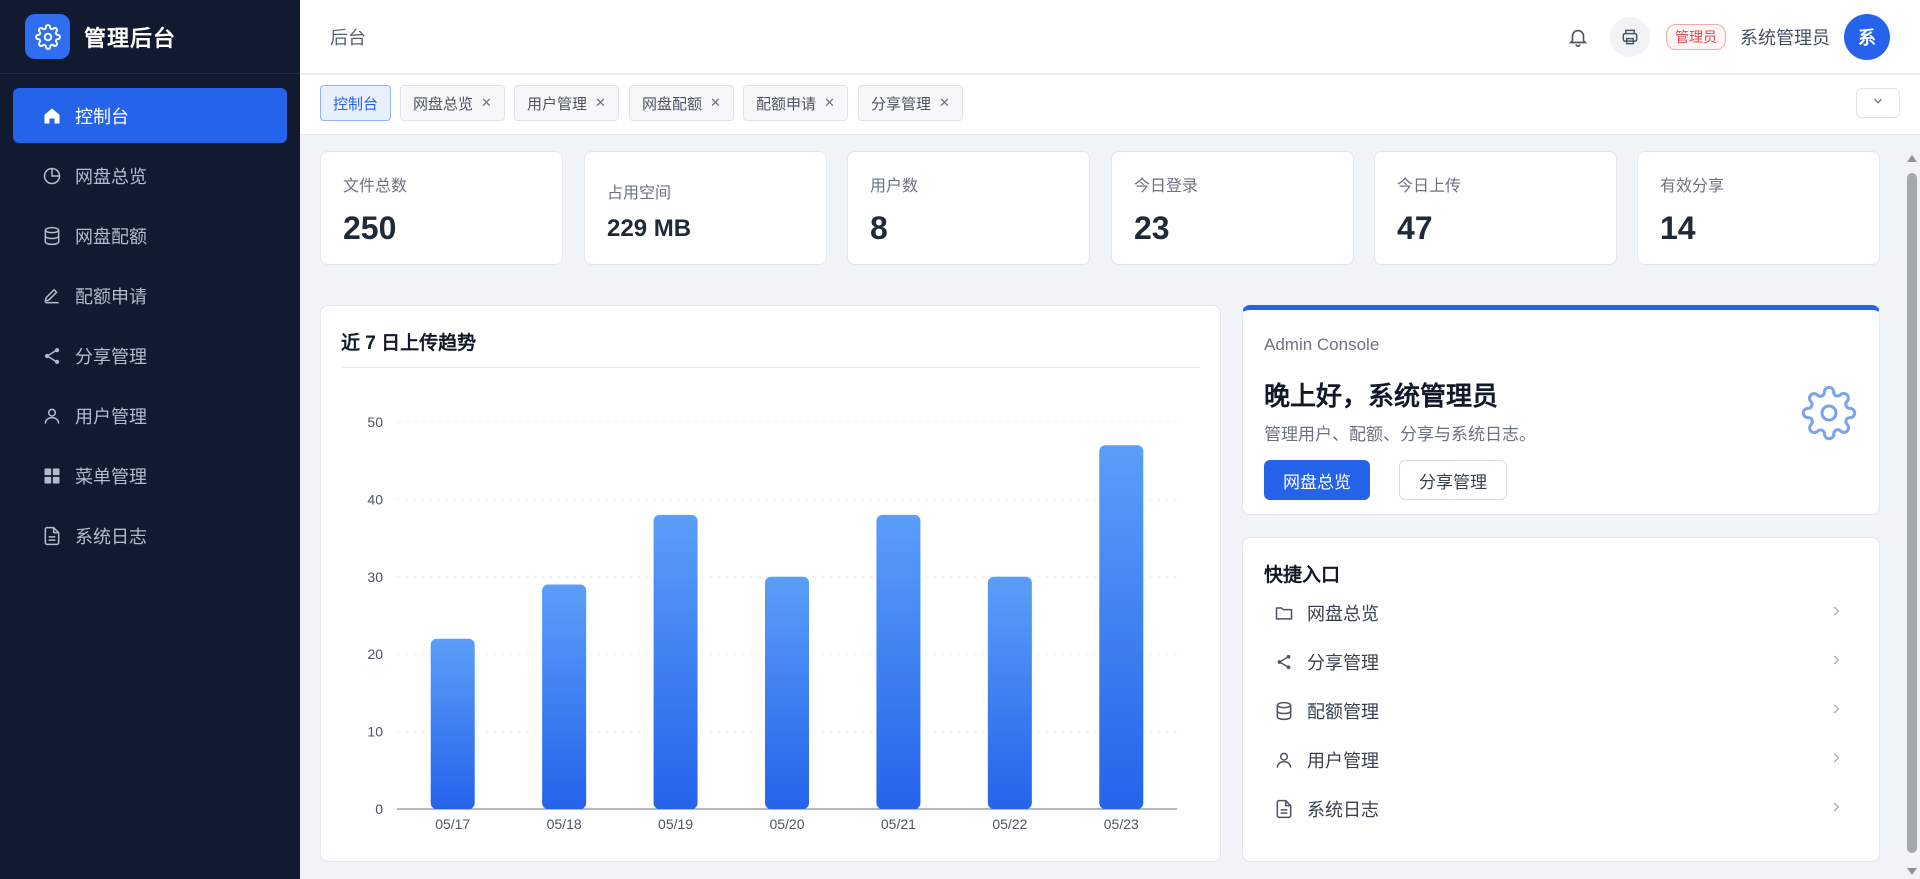 This screenshot has width=1920, height=879. Describe the element at coordinates (1561, 710) in the screenshot. I see `quick-link-quota-manage: 配额管理` at that location.